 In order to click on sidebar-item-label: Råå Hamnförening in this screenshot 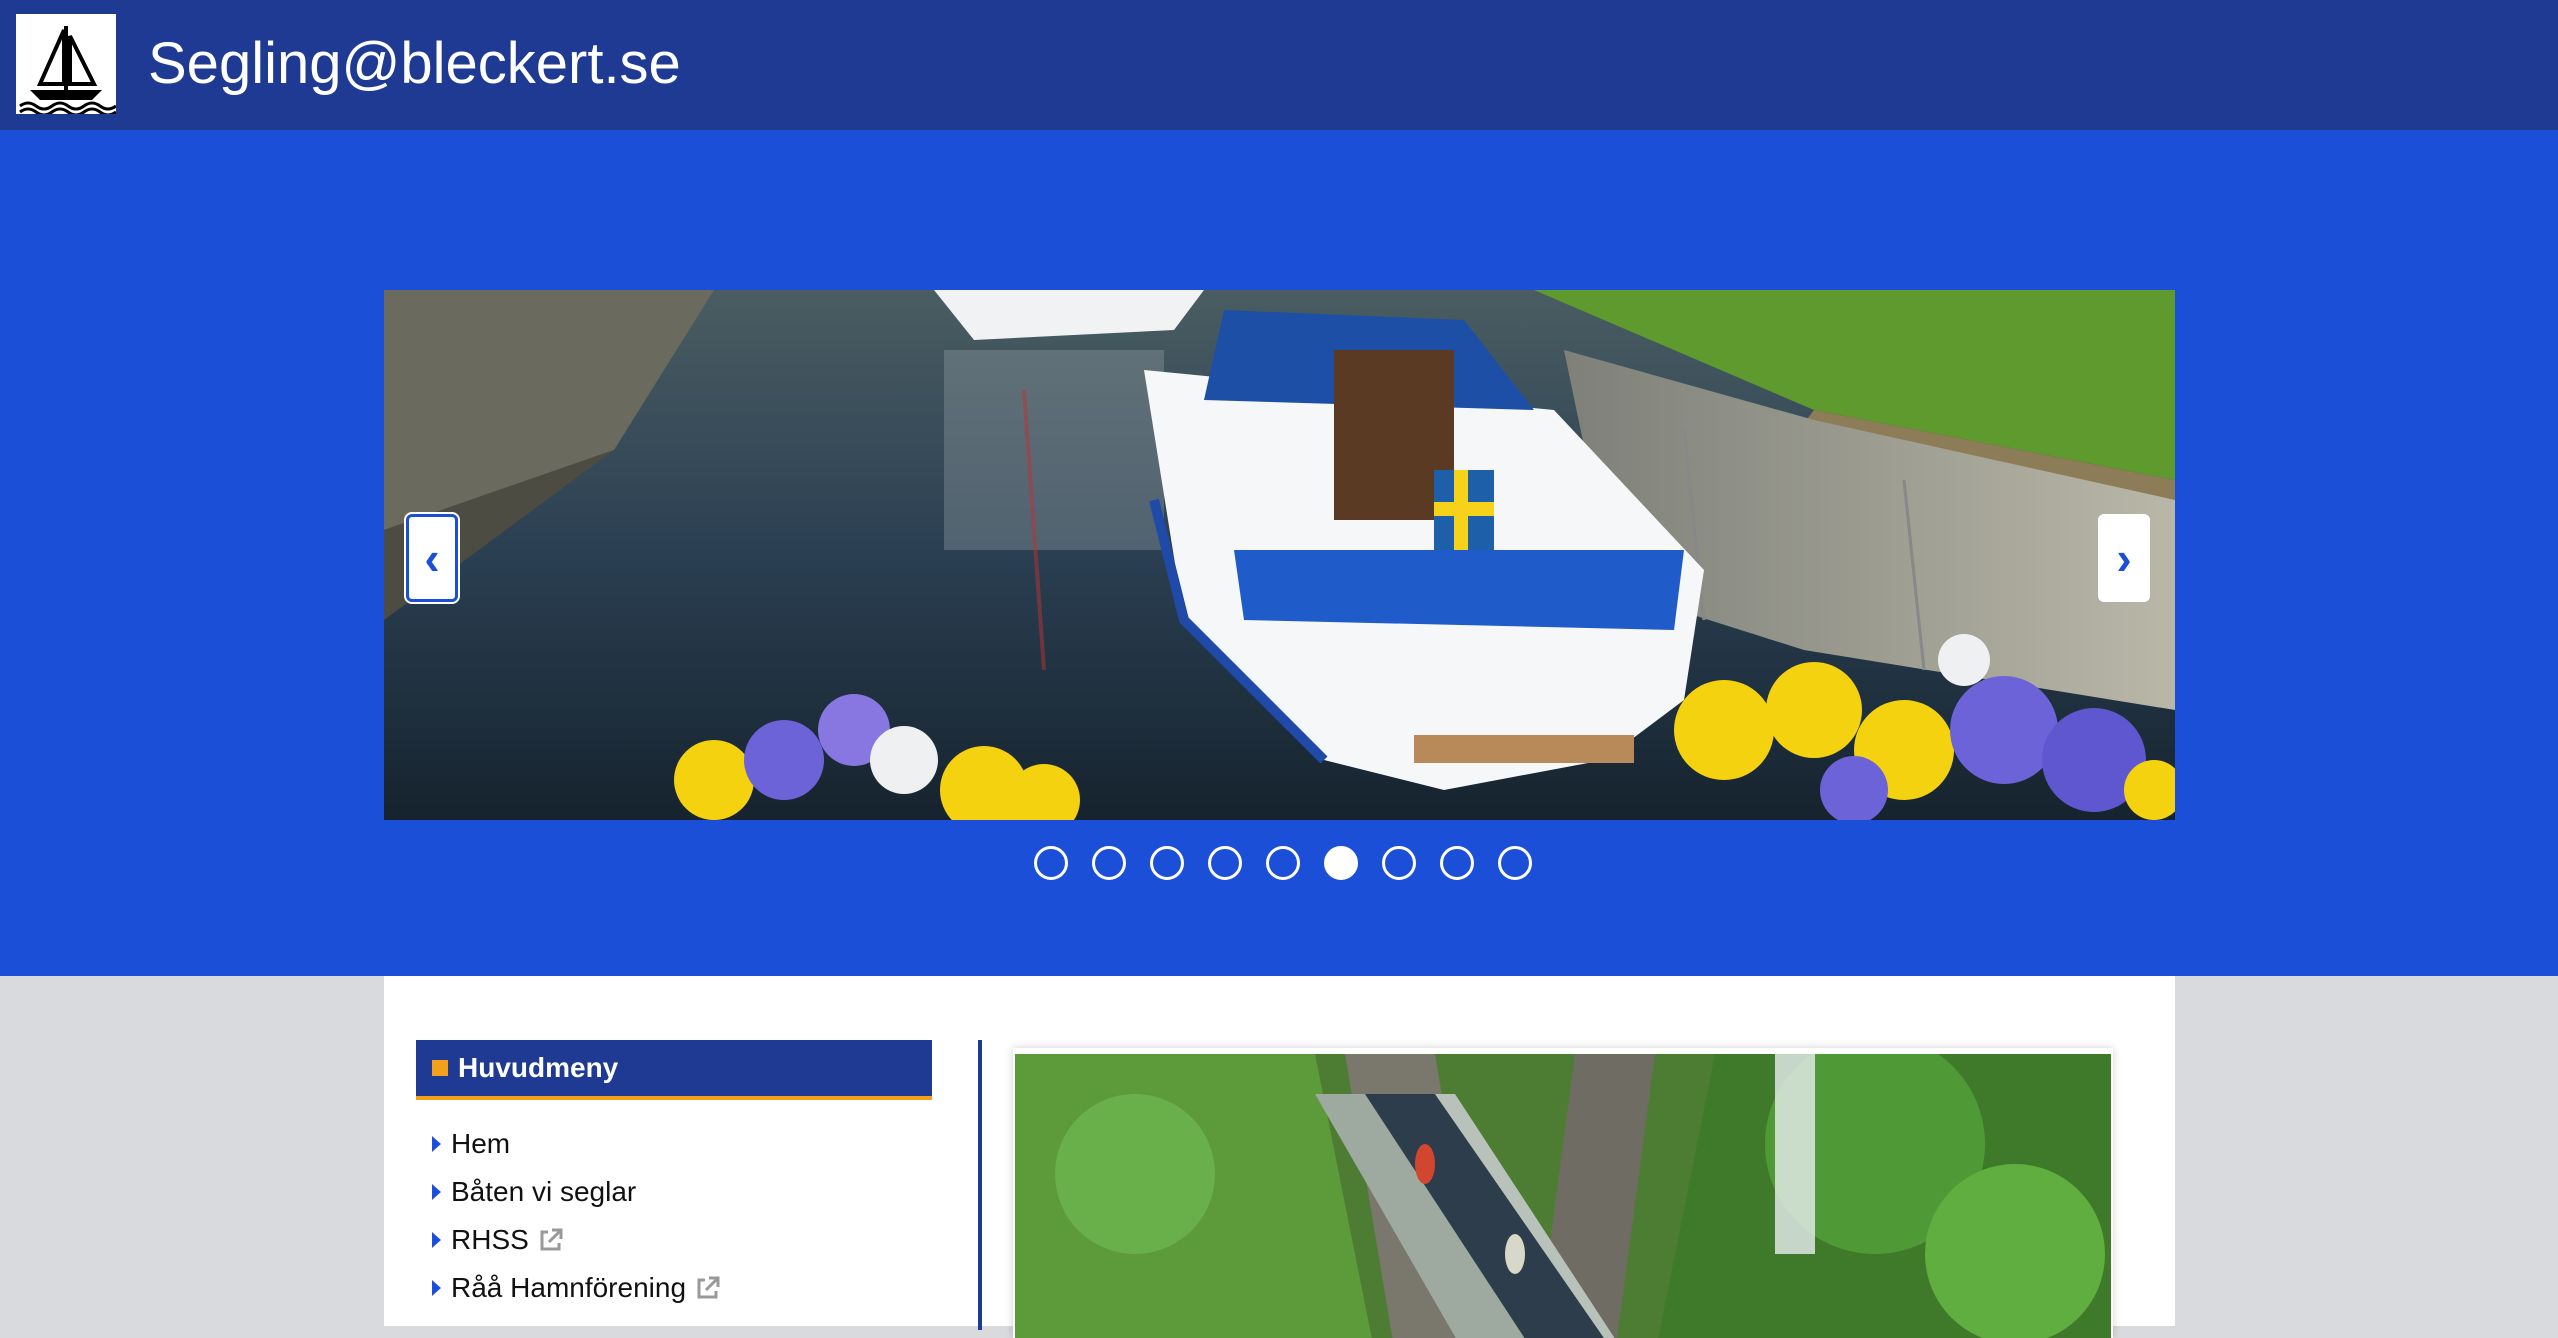, I will do `click(569, 1287)`.